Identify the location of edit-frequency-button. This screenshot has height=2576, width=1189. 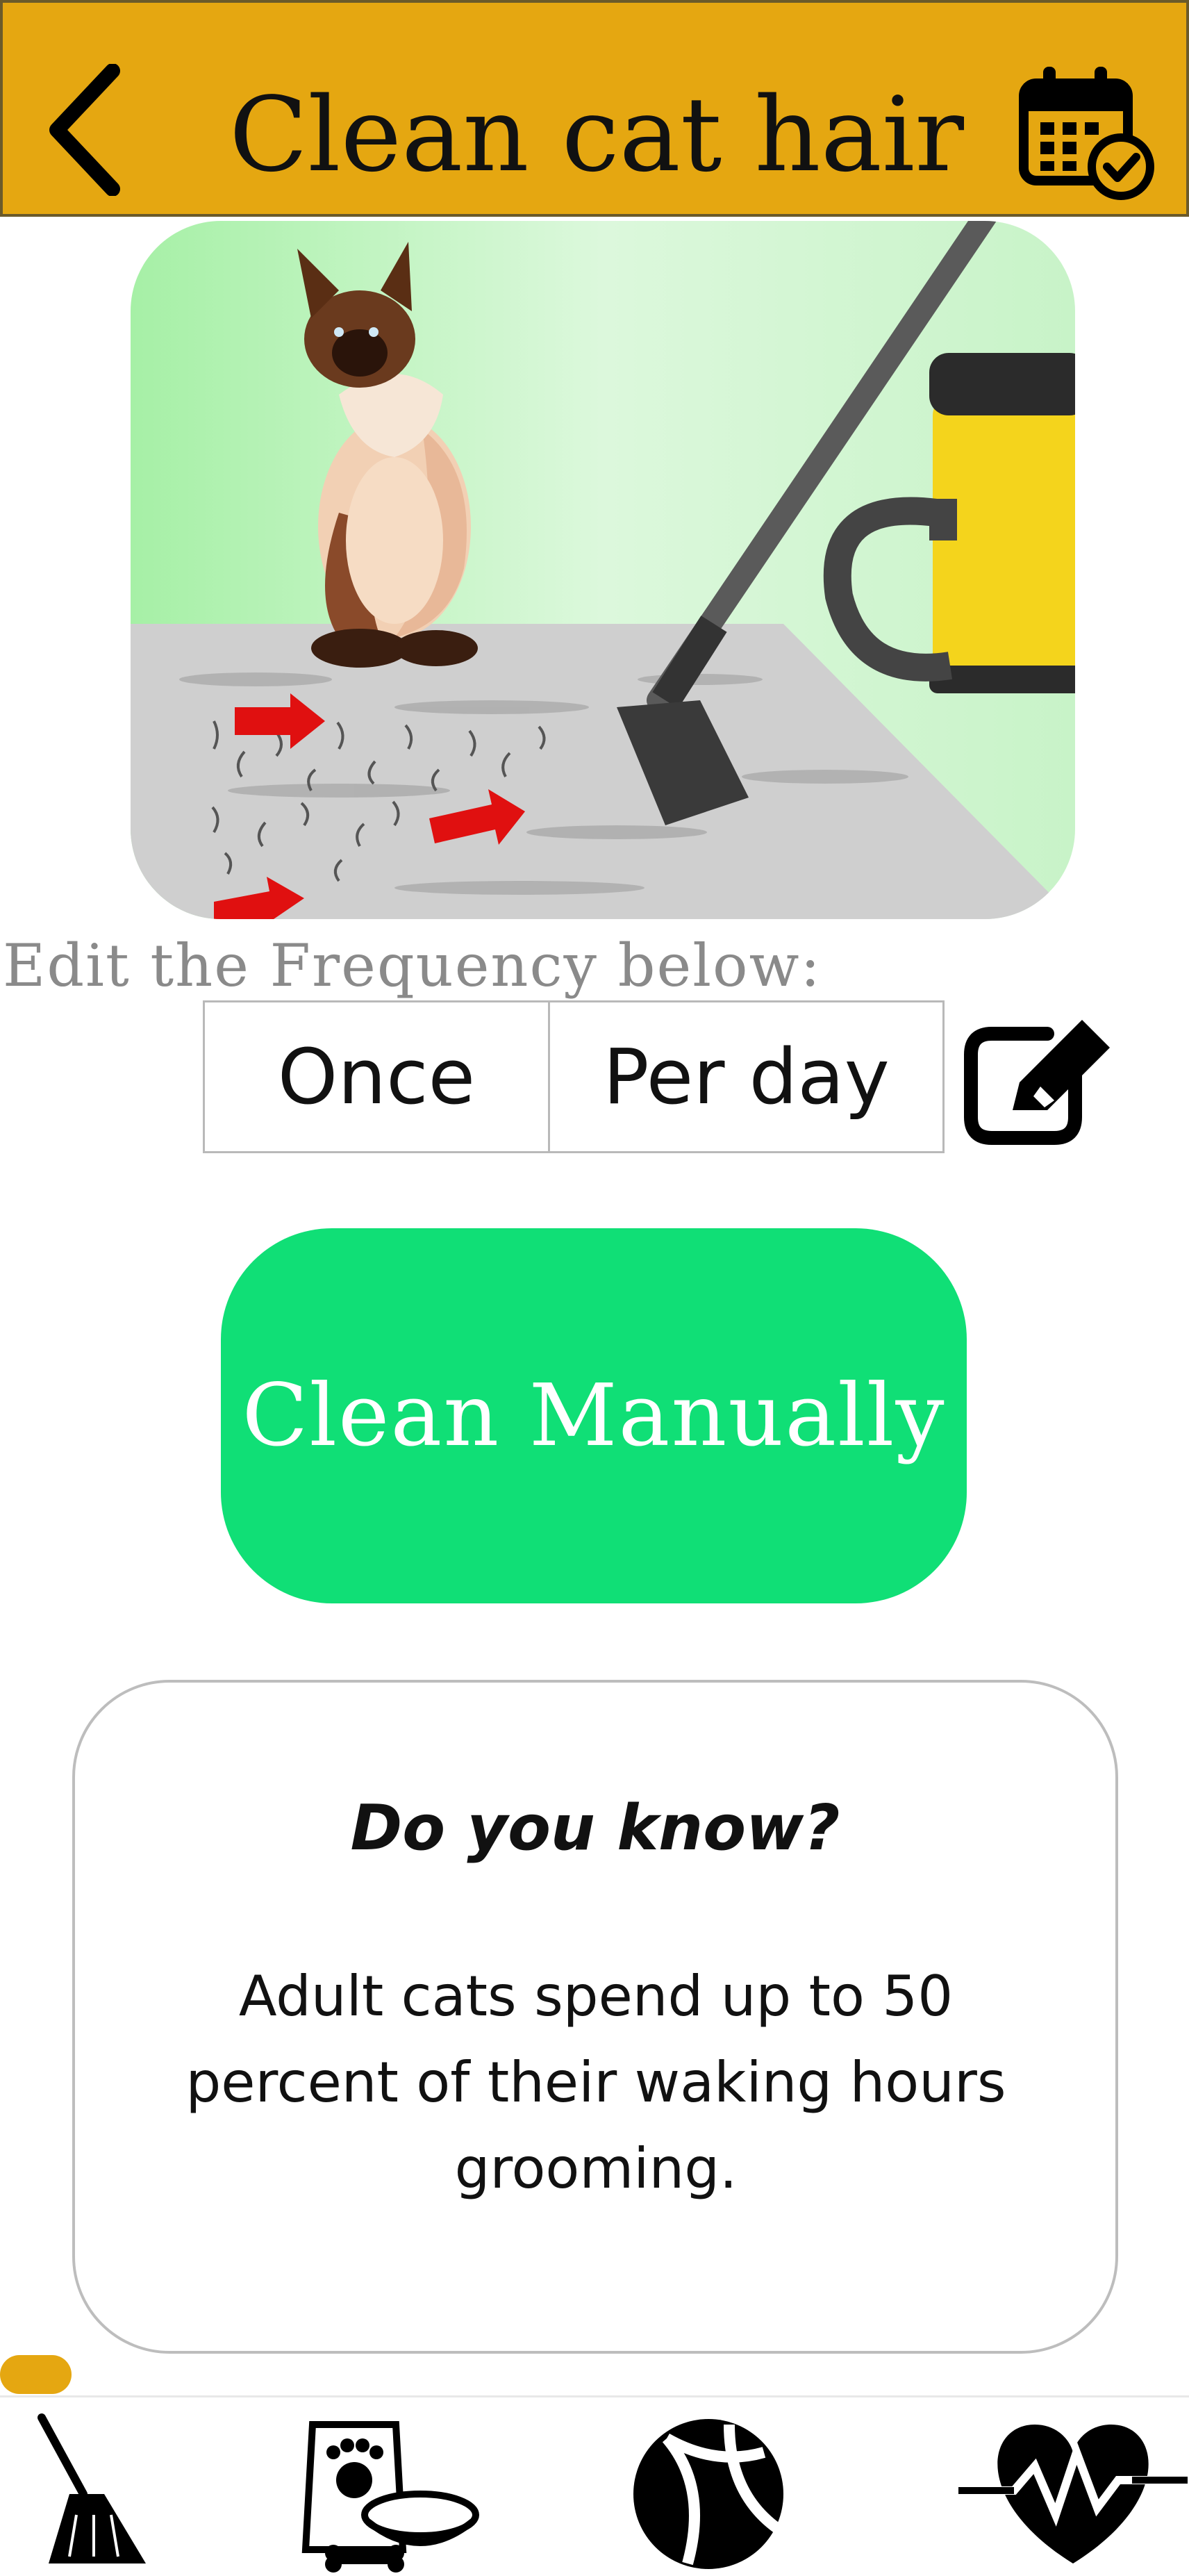
(1040, 1082).